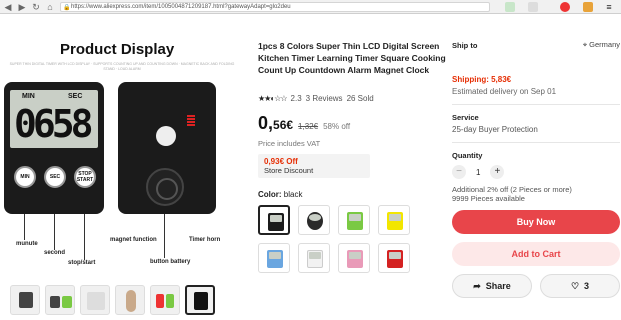  I want to click on swatch-green, so click(354, 220).